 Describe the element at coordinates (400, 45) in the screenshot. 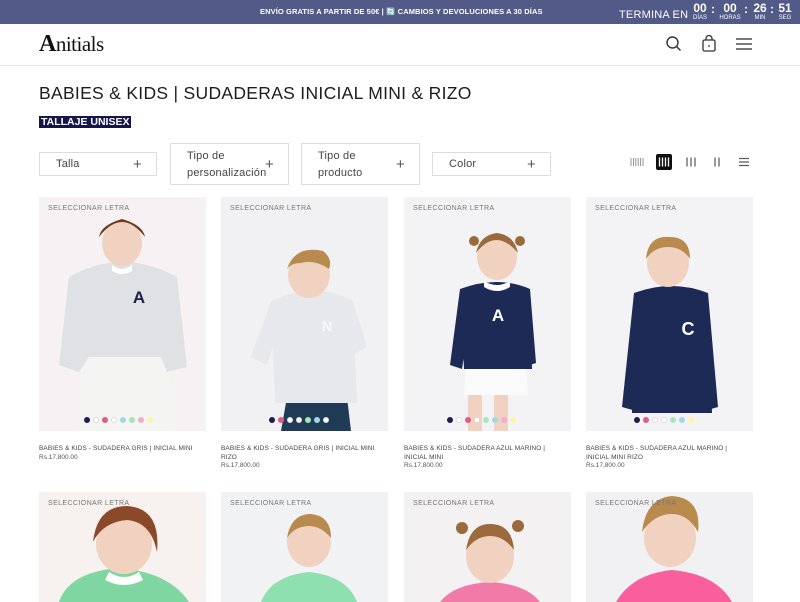

I see `site-header: Anitials` at that location.